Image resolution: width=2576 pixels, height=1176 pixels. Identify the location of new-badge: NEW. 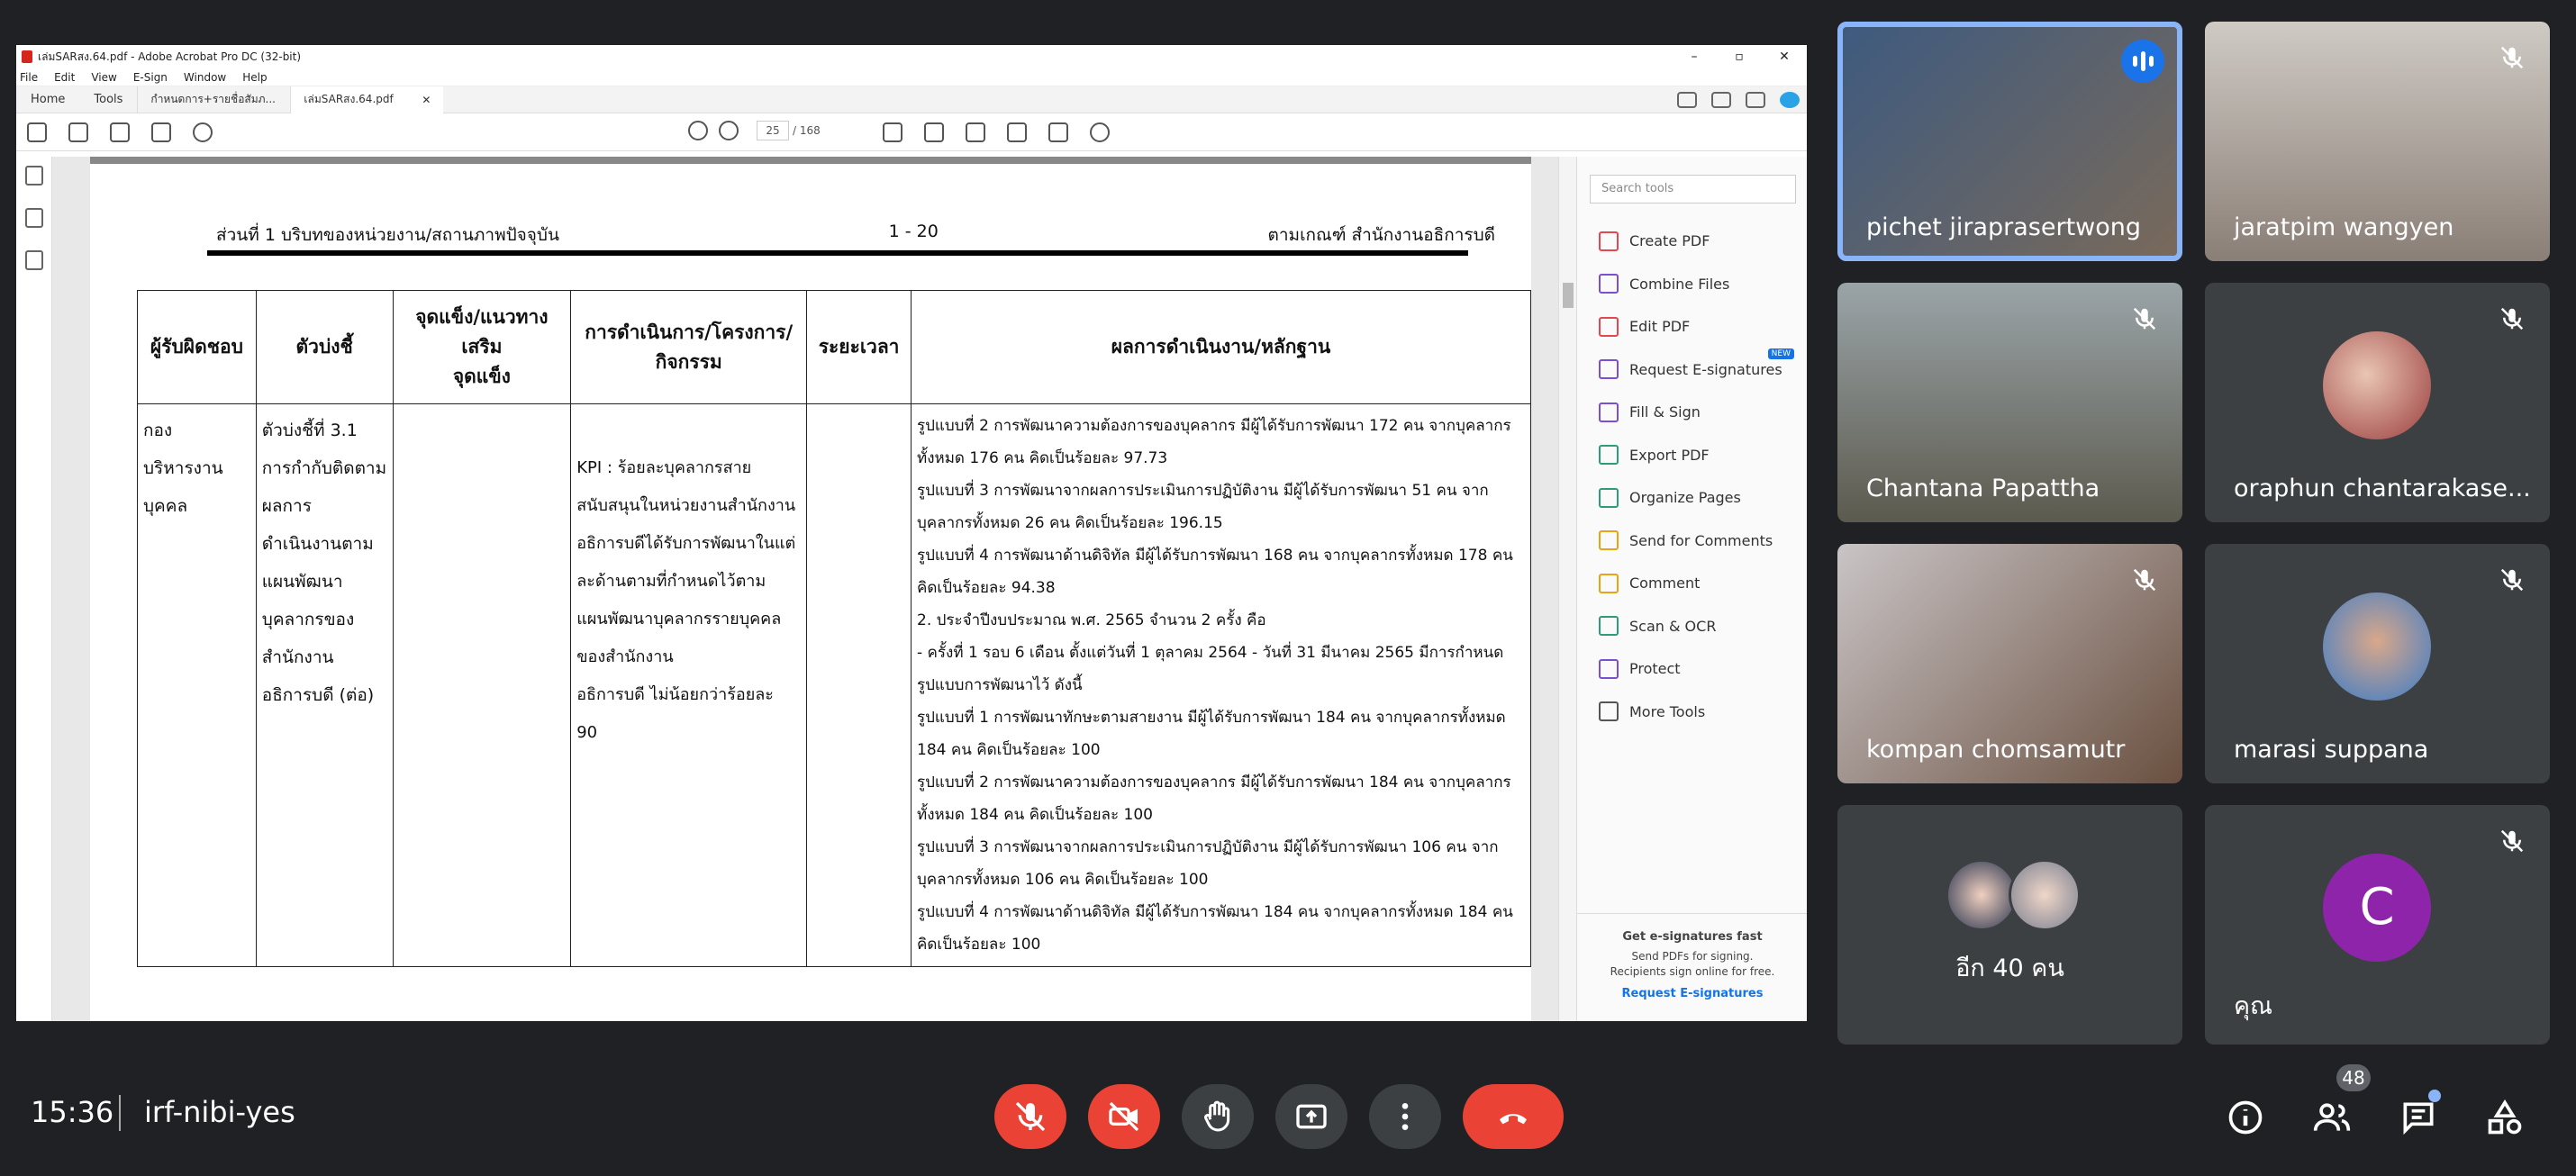
(1780, 353).